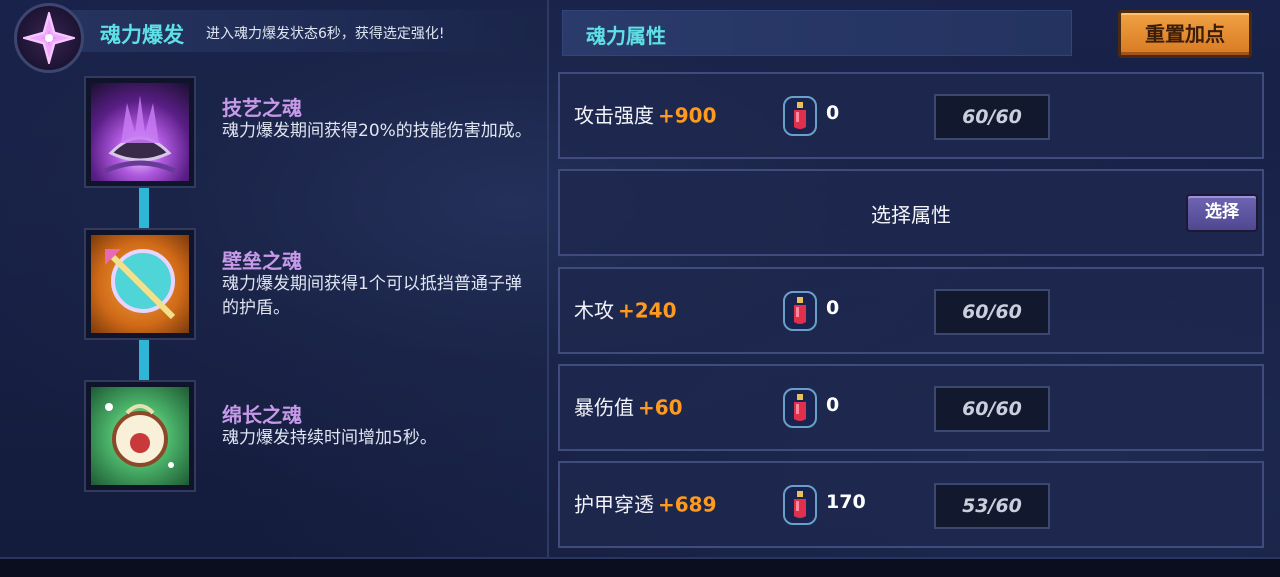 The height and width of the screenshot is (577, 1280). Describe the element at coordinates (911, 407) in the screenshot. I see `attribute-row: 暴伤值 +60 0 60/60` at that location.